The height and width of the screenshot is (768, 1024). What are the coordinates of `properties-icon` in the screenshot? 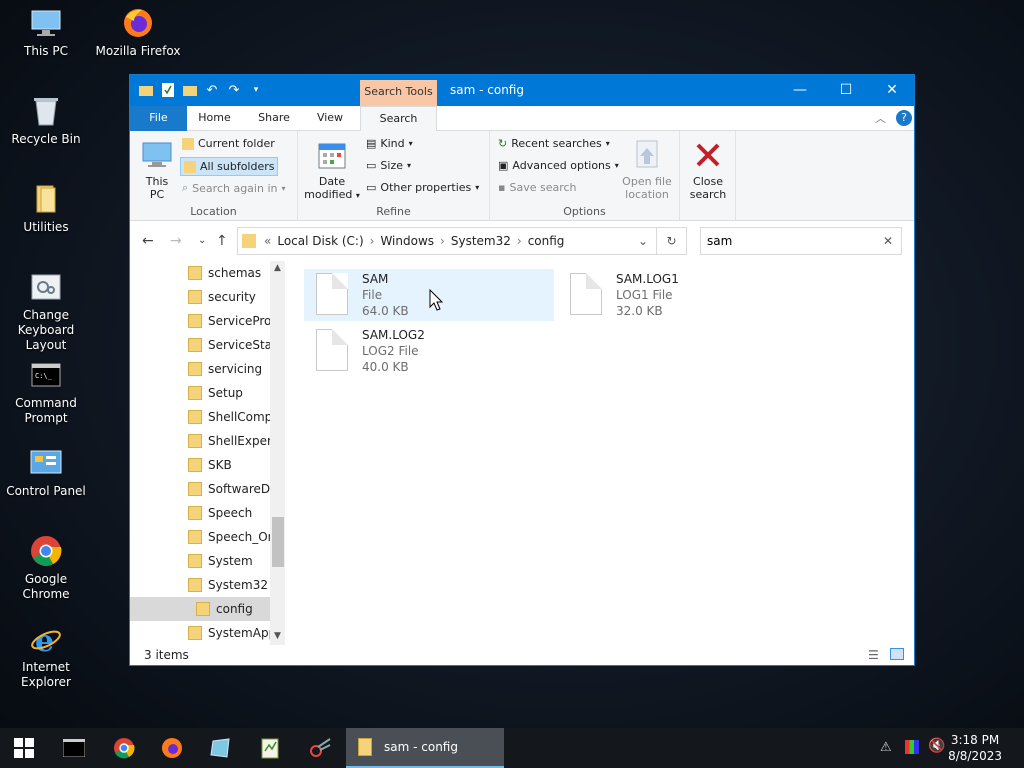 It's located at (168, 90).